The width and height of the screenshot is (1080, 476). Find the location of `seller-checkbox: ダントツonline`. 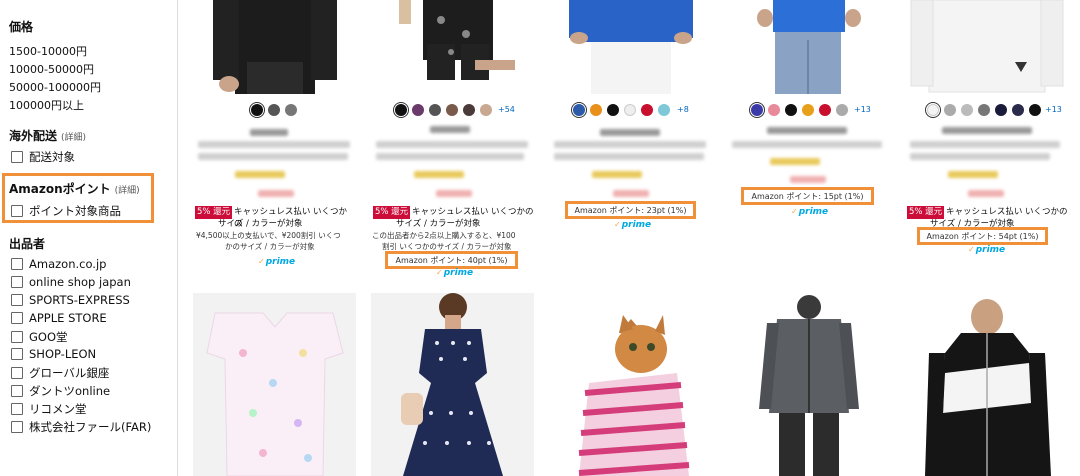

seller-checkbox: ダントツonline is located at coordinates (60, 391).